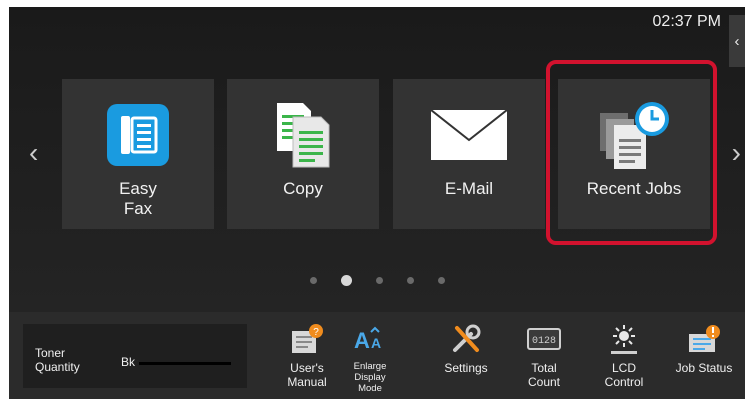  What do you see at coordinates (736, 153) in the screenshot?
I see `next-page-arrow: ›` at bounding box center [736, 153].